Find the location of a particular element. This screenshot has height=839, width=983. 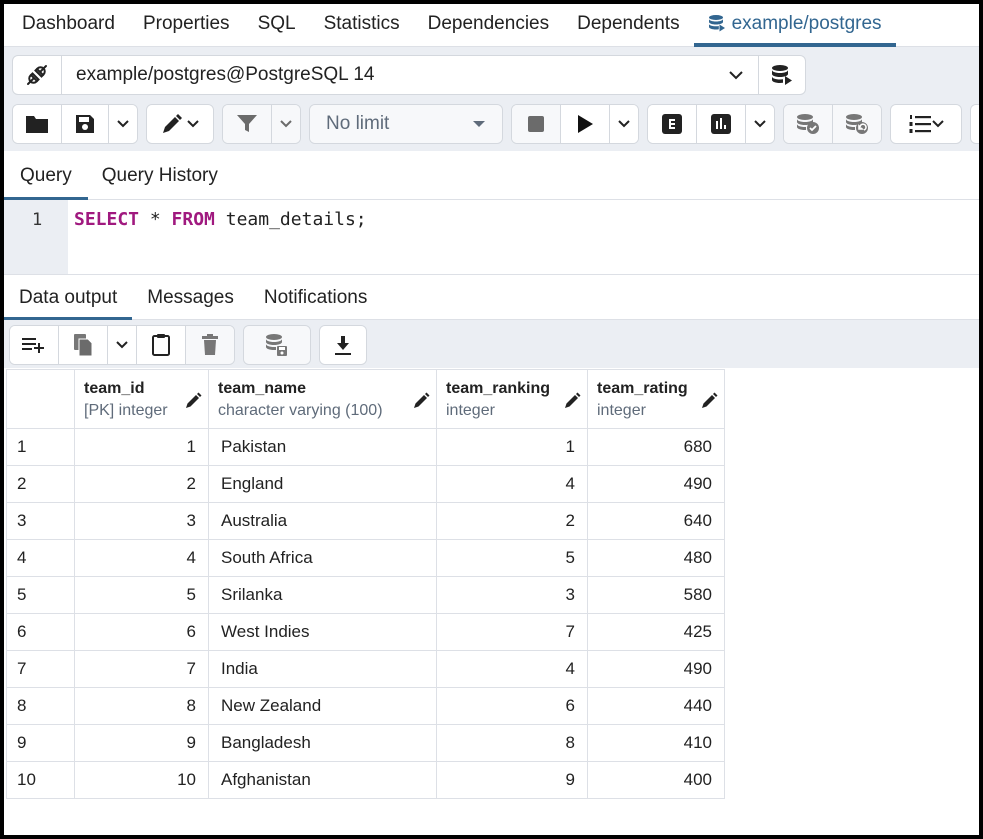

filter-button is located at coordinates (247, 124).